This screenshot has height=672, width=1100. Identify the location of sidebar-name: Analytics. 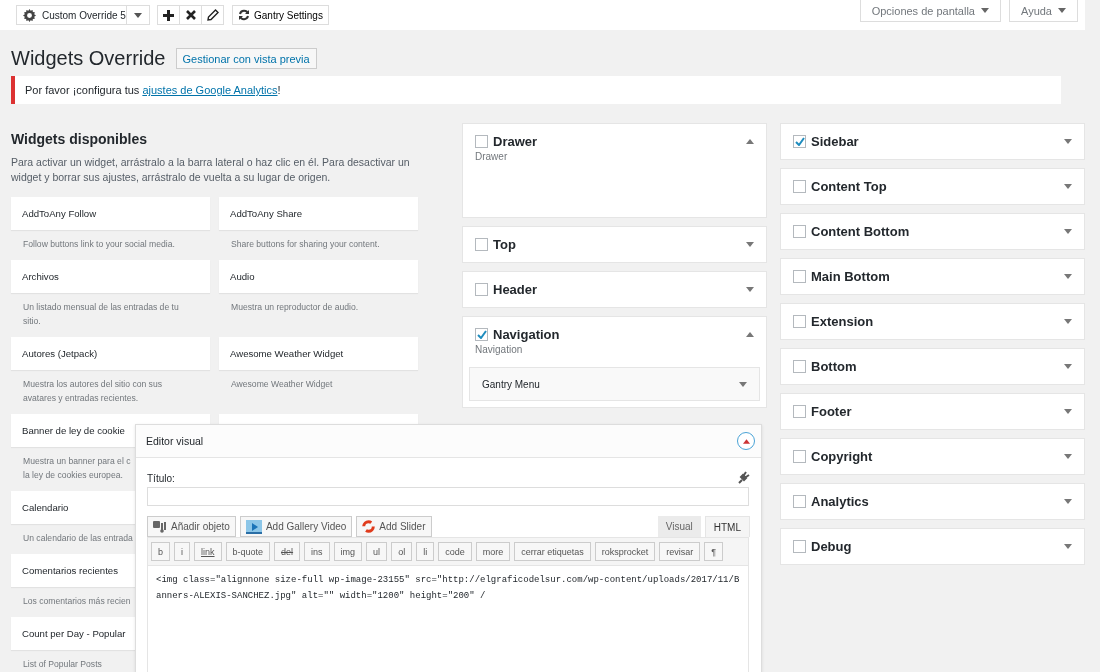
(935, 501).